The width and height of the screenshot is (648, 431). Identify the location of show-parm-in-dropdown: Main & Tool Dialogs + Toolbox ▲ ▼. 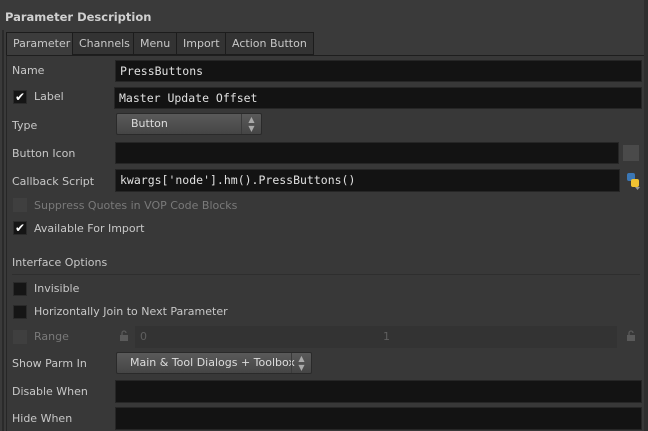
(214, 363).